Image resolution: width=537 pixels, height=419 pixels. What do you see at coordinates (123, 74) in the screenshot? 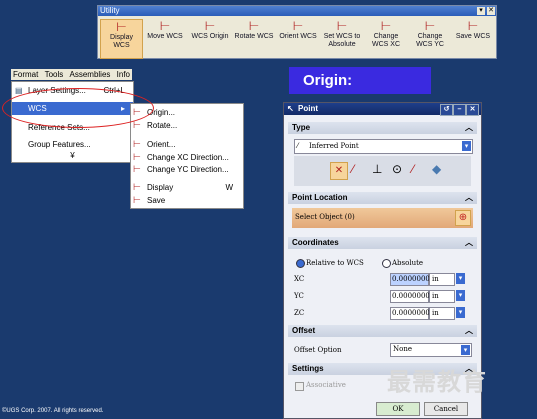
I see `menu-info: Info` at bounding box center [123, 74].